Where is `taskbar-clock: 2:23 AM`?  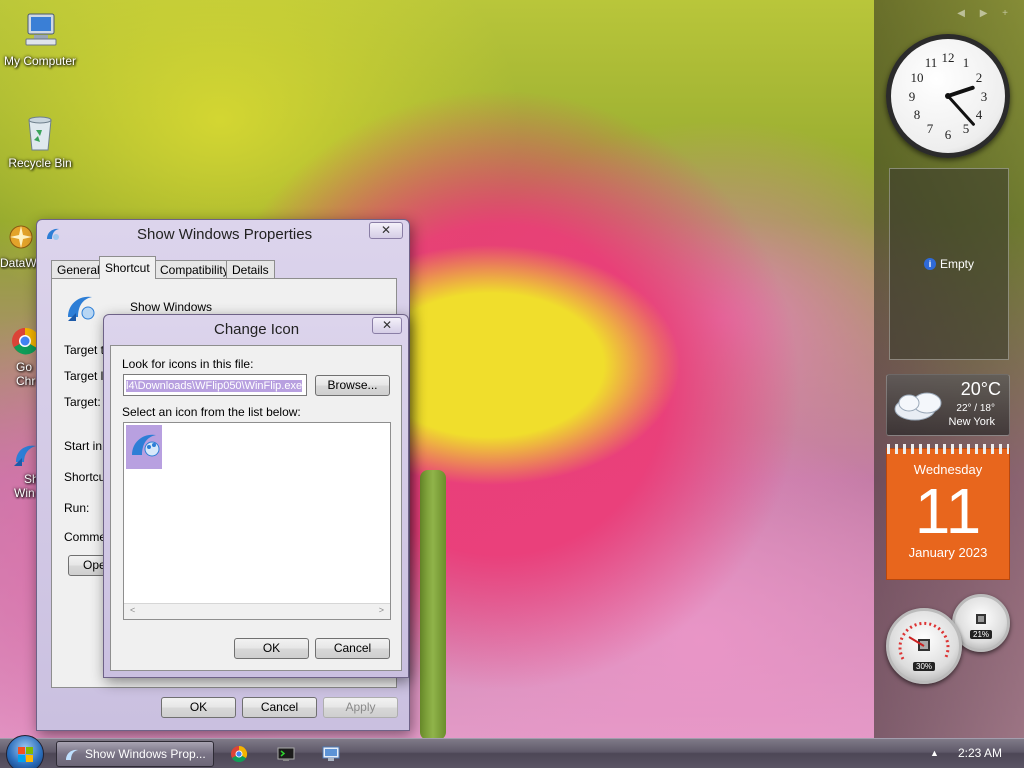
taskbar-clock: 2:23 AM is located at coordinates (980, 753).